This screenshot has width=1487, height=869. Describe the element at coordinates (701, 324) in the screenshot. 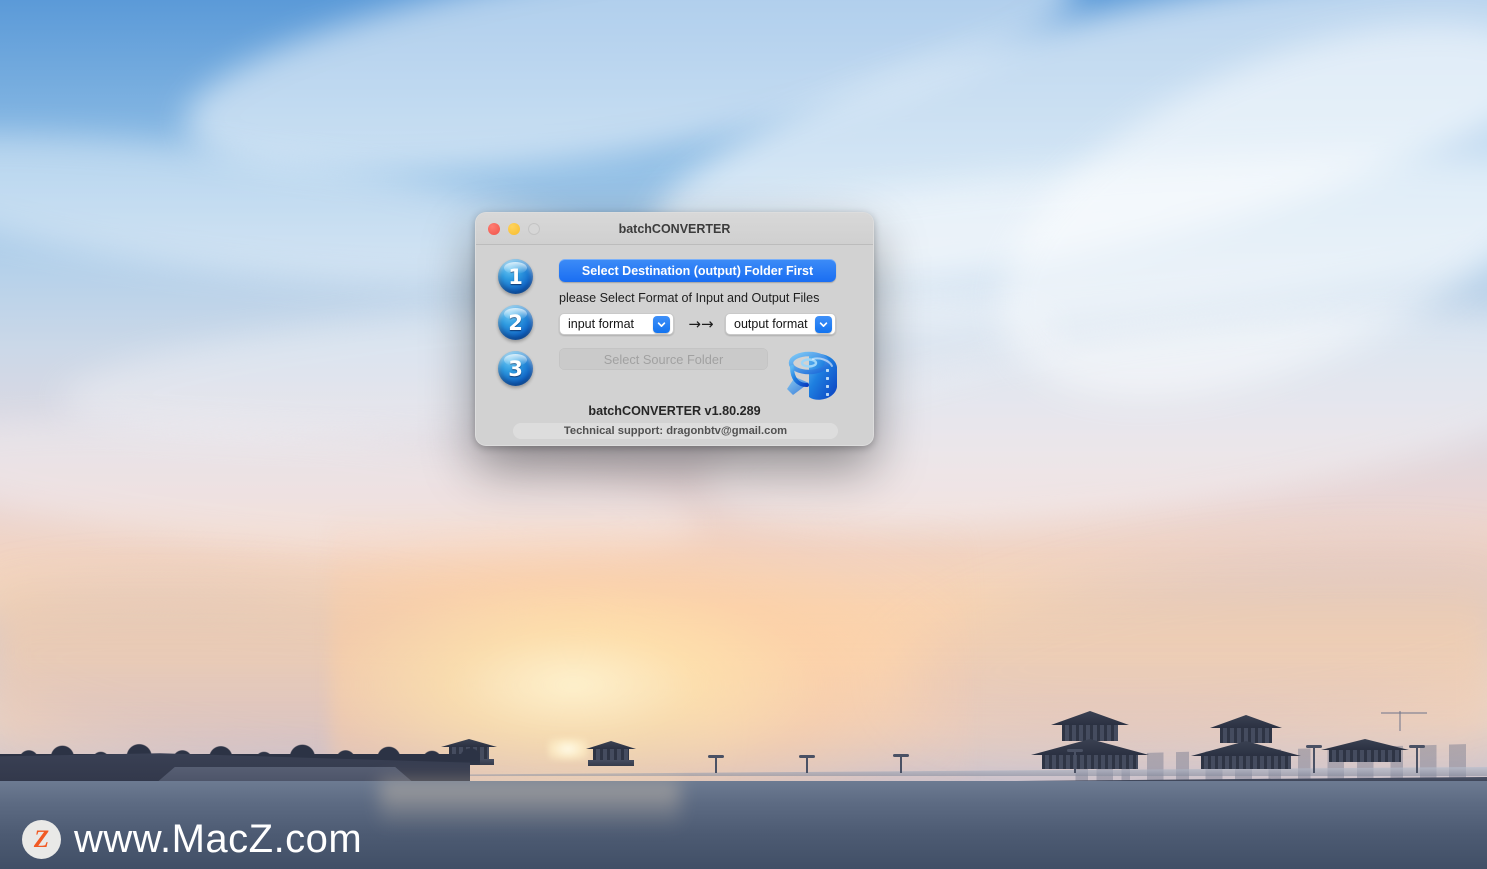

I see `conversion-arrows-icon: →→` at that location.